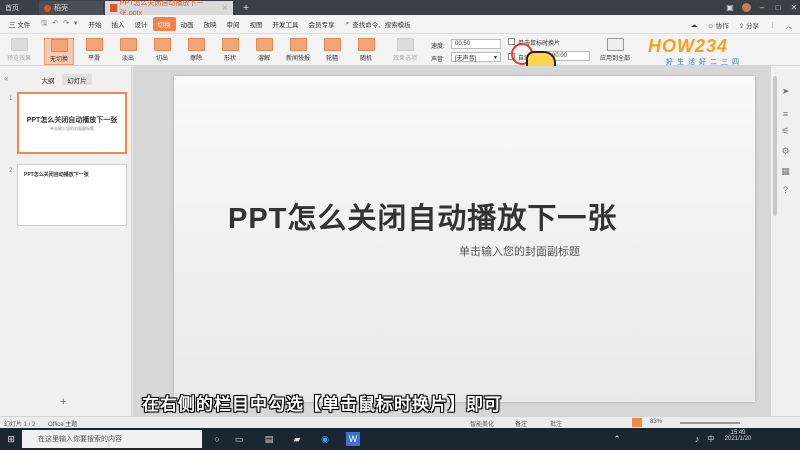  I want to click on settings-icon: ⚙, so click(785, 151).